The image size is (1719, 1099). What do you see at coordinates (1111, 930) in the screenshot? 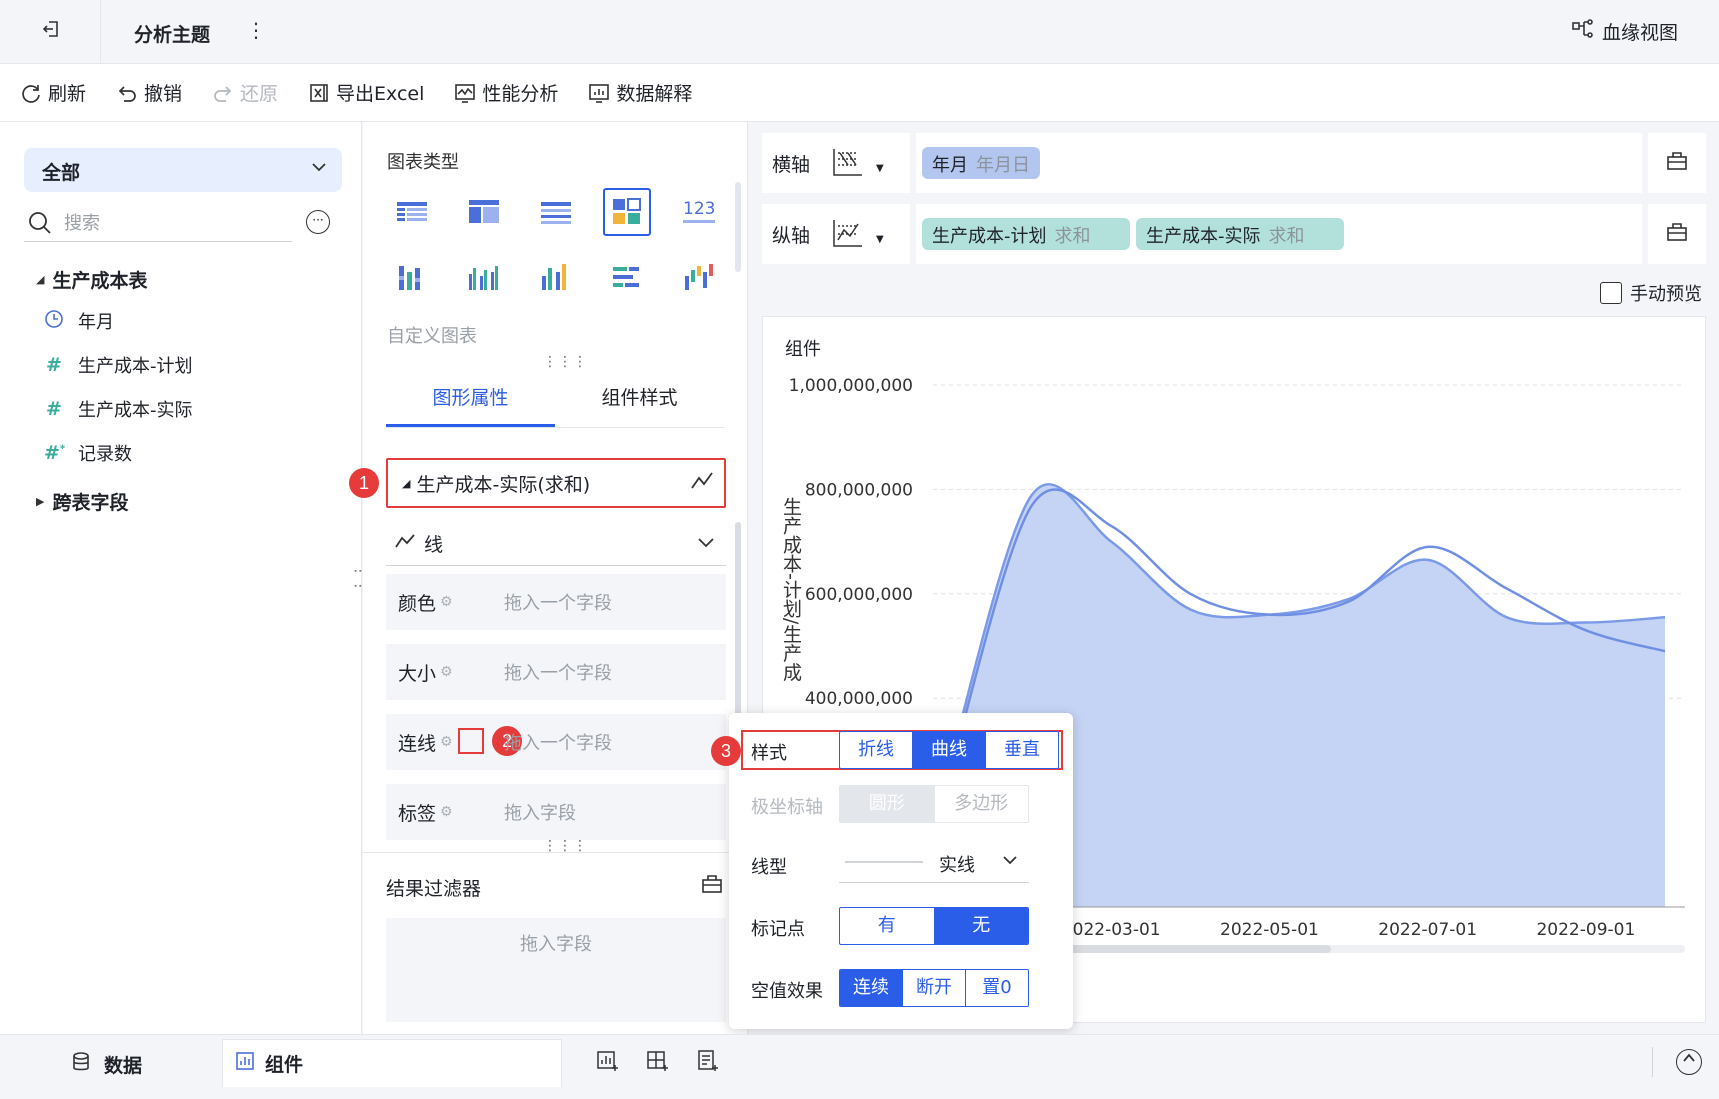
I see `x-tick-label: 2022-03-01` at bounding box center [1111, 930].